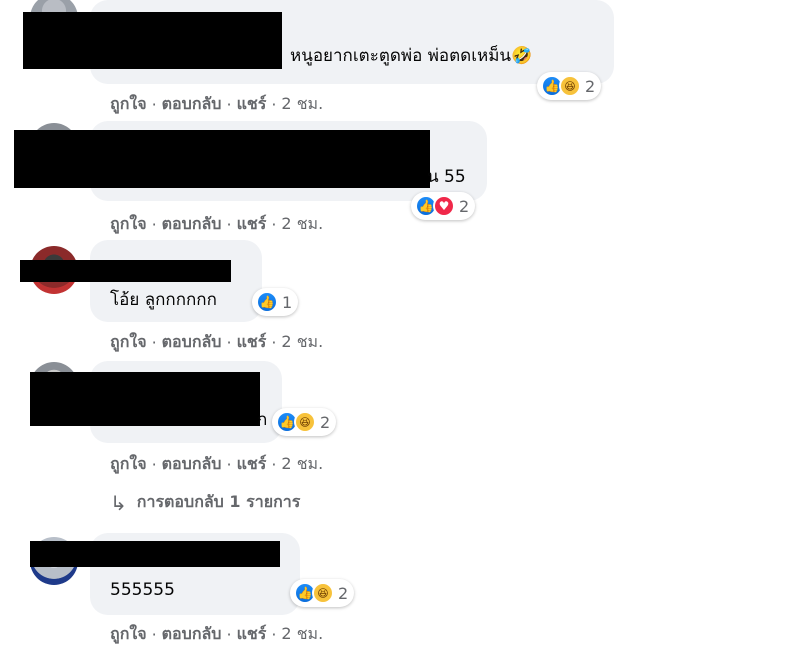 This screenshot has width=800, height=666. Describe the element at coordinates (118, 502) in the screenshot. I see `reply-arrow-icon: ↳` at that location.